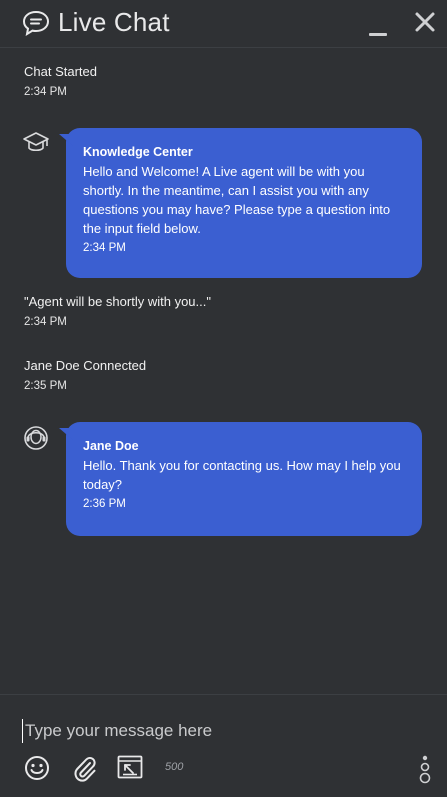 The height and width of the screenshot is (797, 447). Describe the element at coordinates (85, 376) in the screenshot. I see `system-message-agent-connected: Jane Doe Connected 2:35 PM` at that location.